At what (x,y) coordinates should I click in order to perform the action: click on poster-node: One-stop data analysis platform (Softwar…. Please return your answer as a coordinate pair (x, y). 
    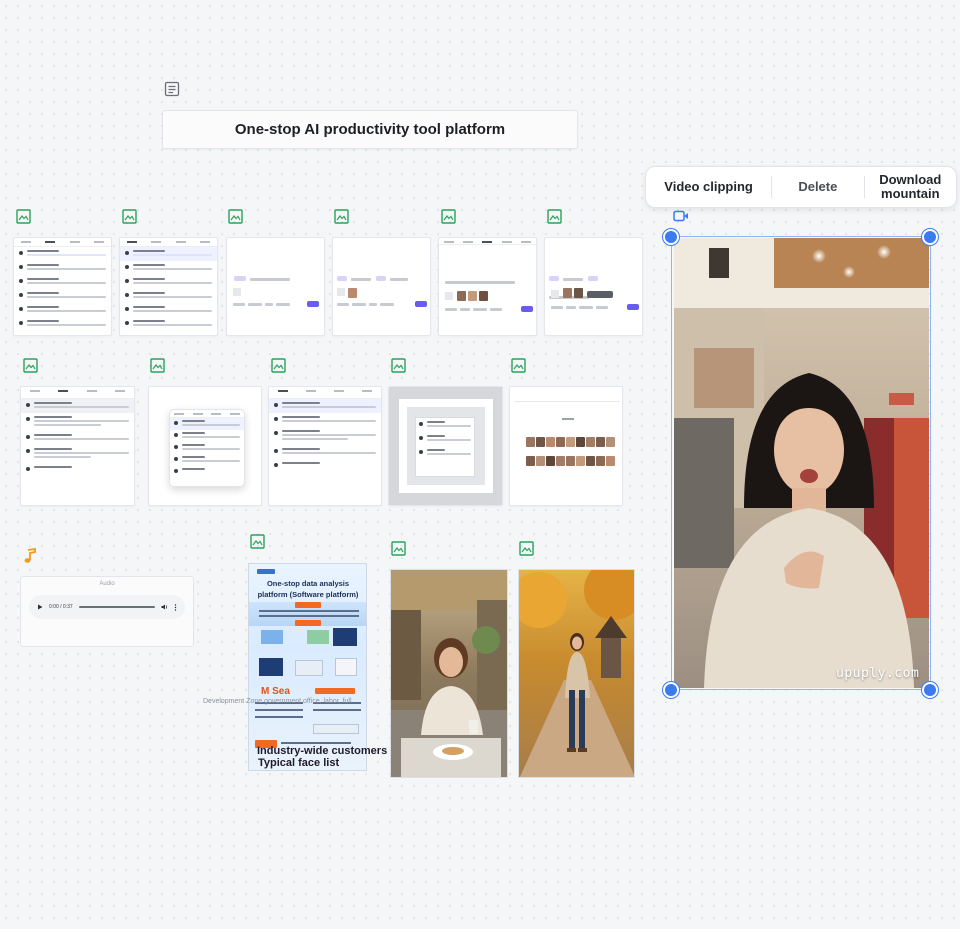
    Looking at the image, I should click on (307, 667).